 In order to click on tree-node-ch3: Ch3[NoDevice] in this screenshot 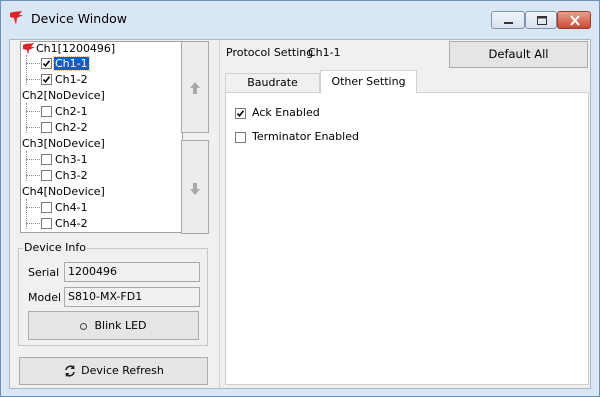, I will do `click(63, 144)`.